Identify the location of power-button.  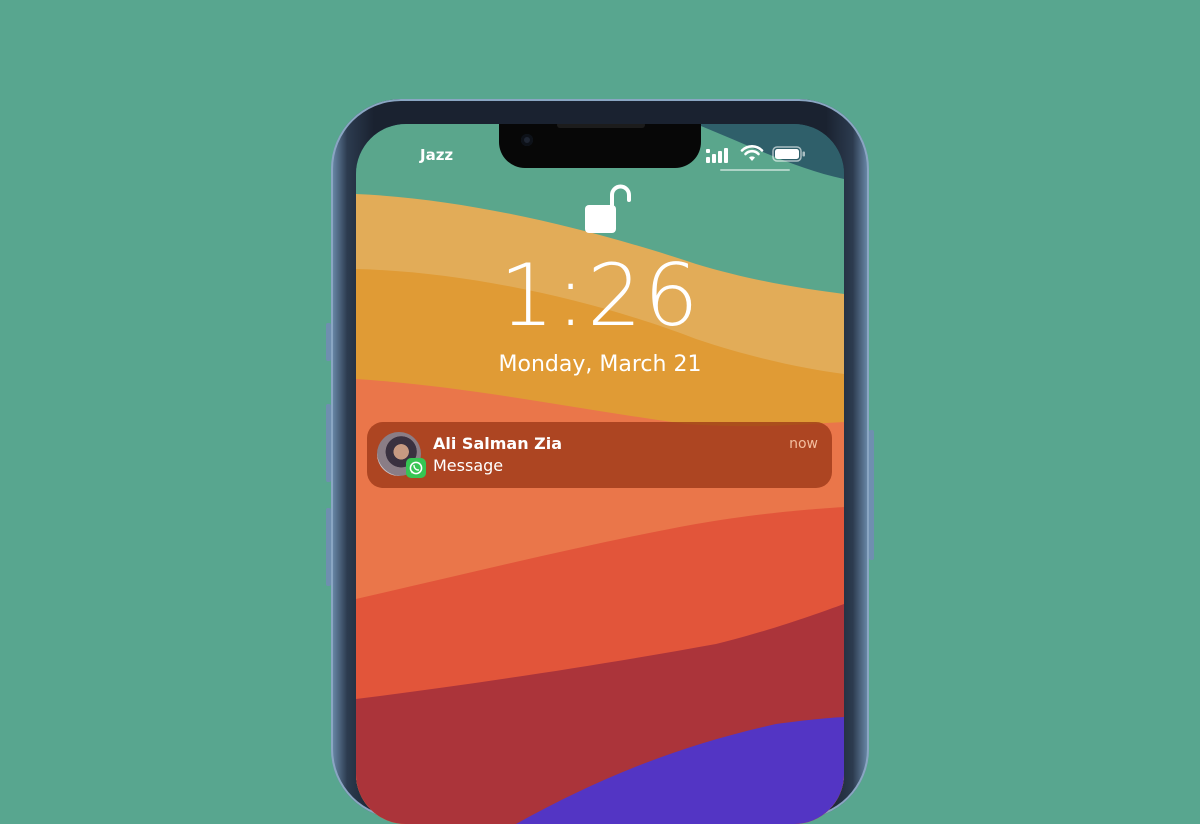
(871, 495).